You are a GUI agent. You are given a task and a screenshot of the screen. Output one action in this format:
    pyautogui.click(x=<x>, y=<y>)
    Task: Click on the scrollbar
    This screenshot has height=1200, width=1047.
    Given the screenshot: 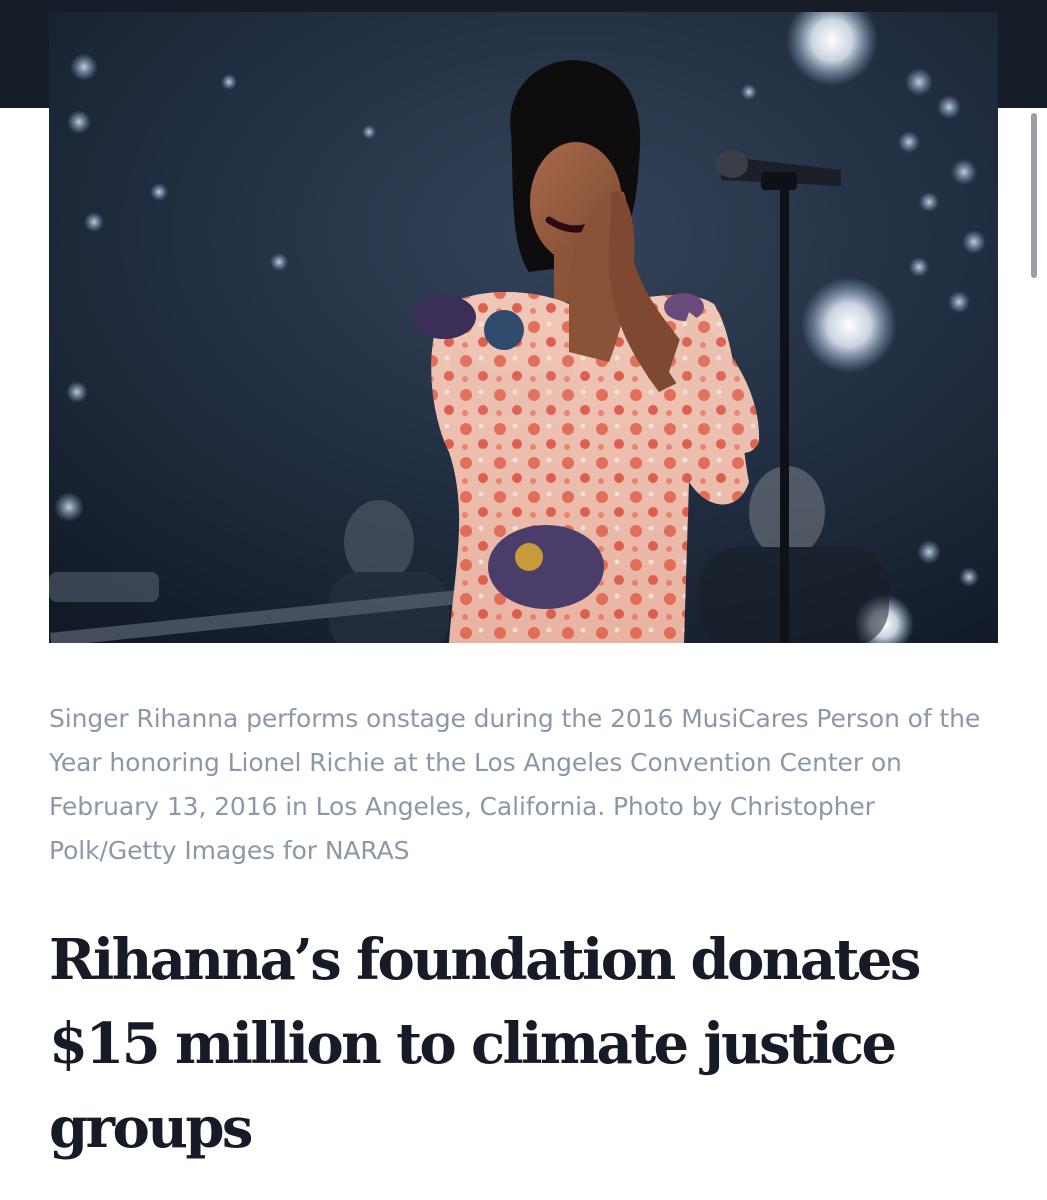 What is the action you would take?
    pyautogui.click(x=1034, y=195)
    